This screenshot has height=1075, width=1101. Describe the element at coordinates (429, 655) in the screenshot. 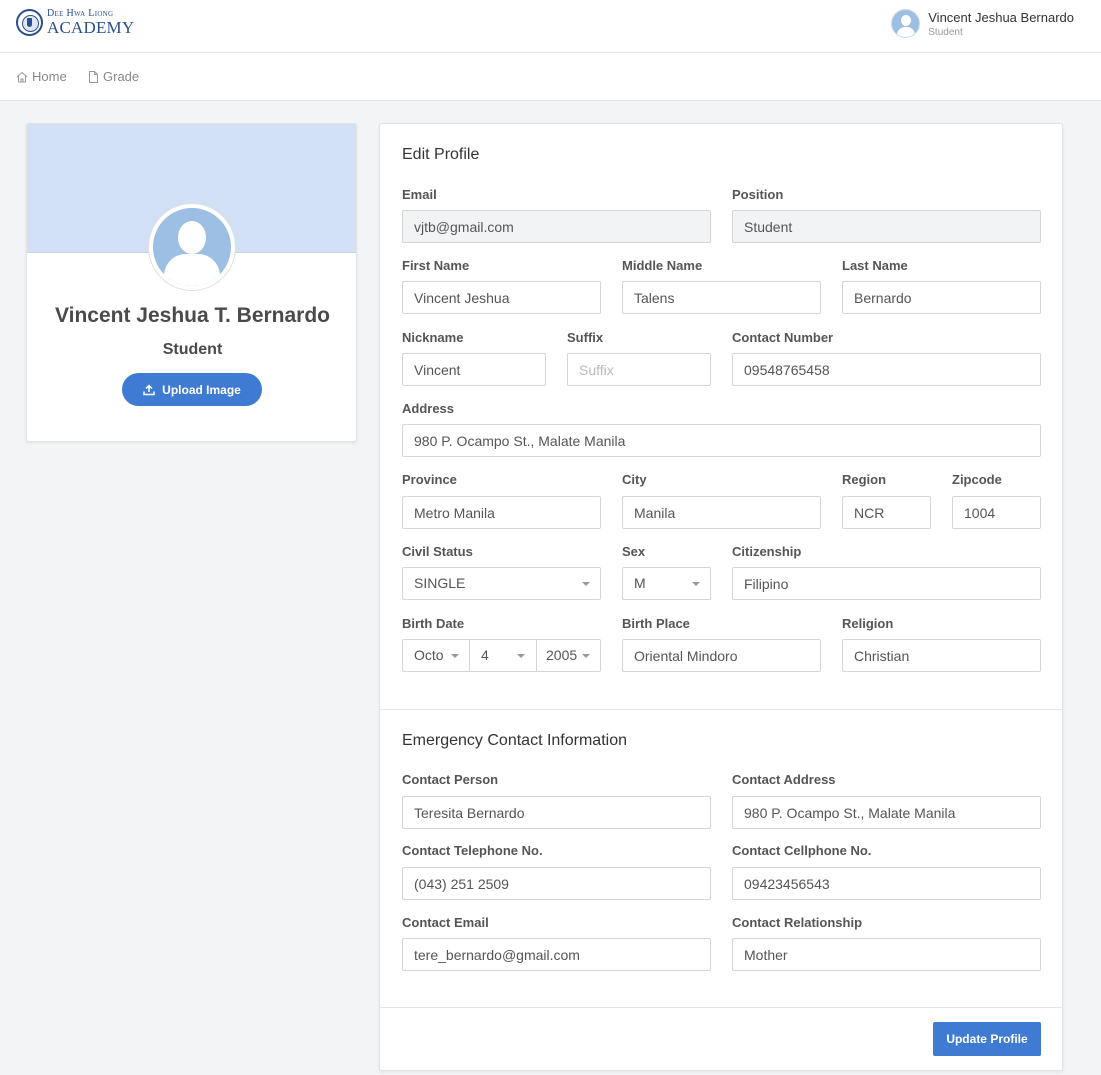

I see `birth-month-value: Octo` at that location.